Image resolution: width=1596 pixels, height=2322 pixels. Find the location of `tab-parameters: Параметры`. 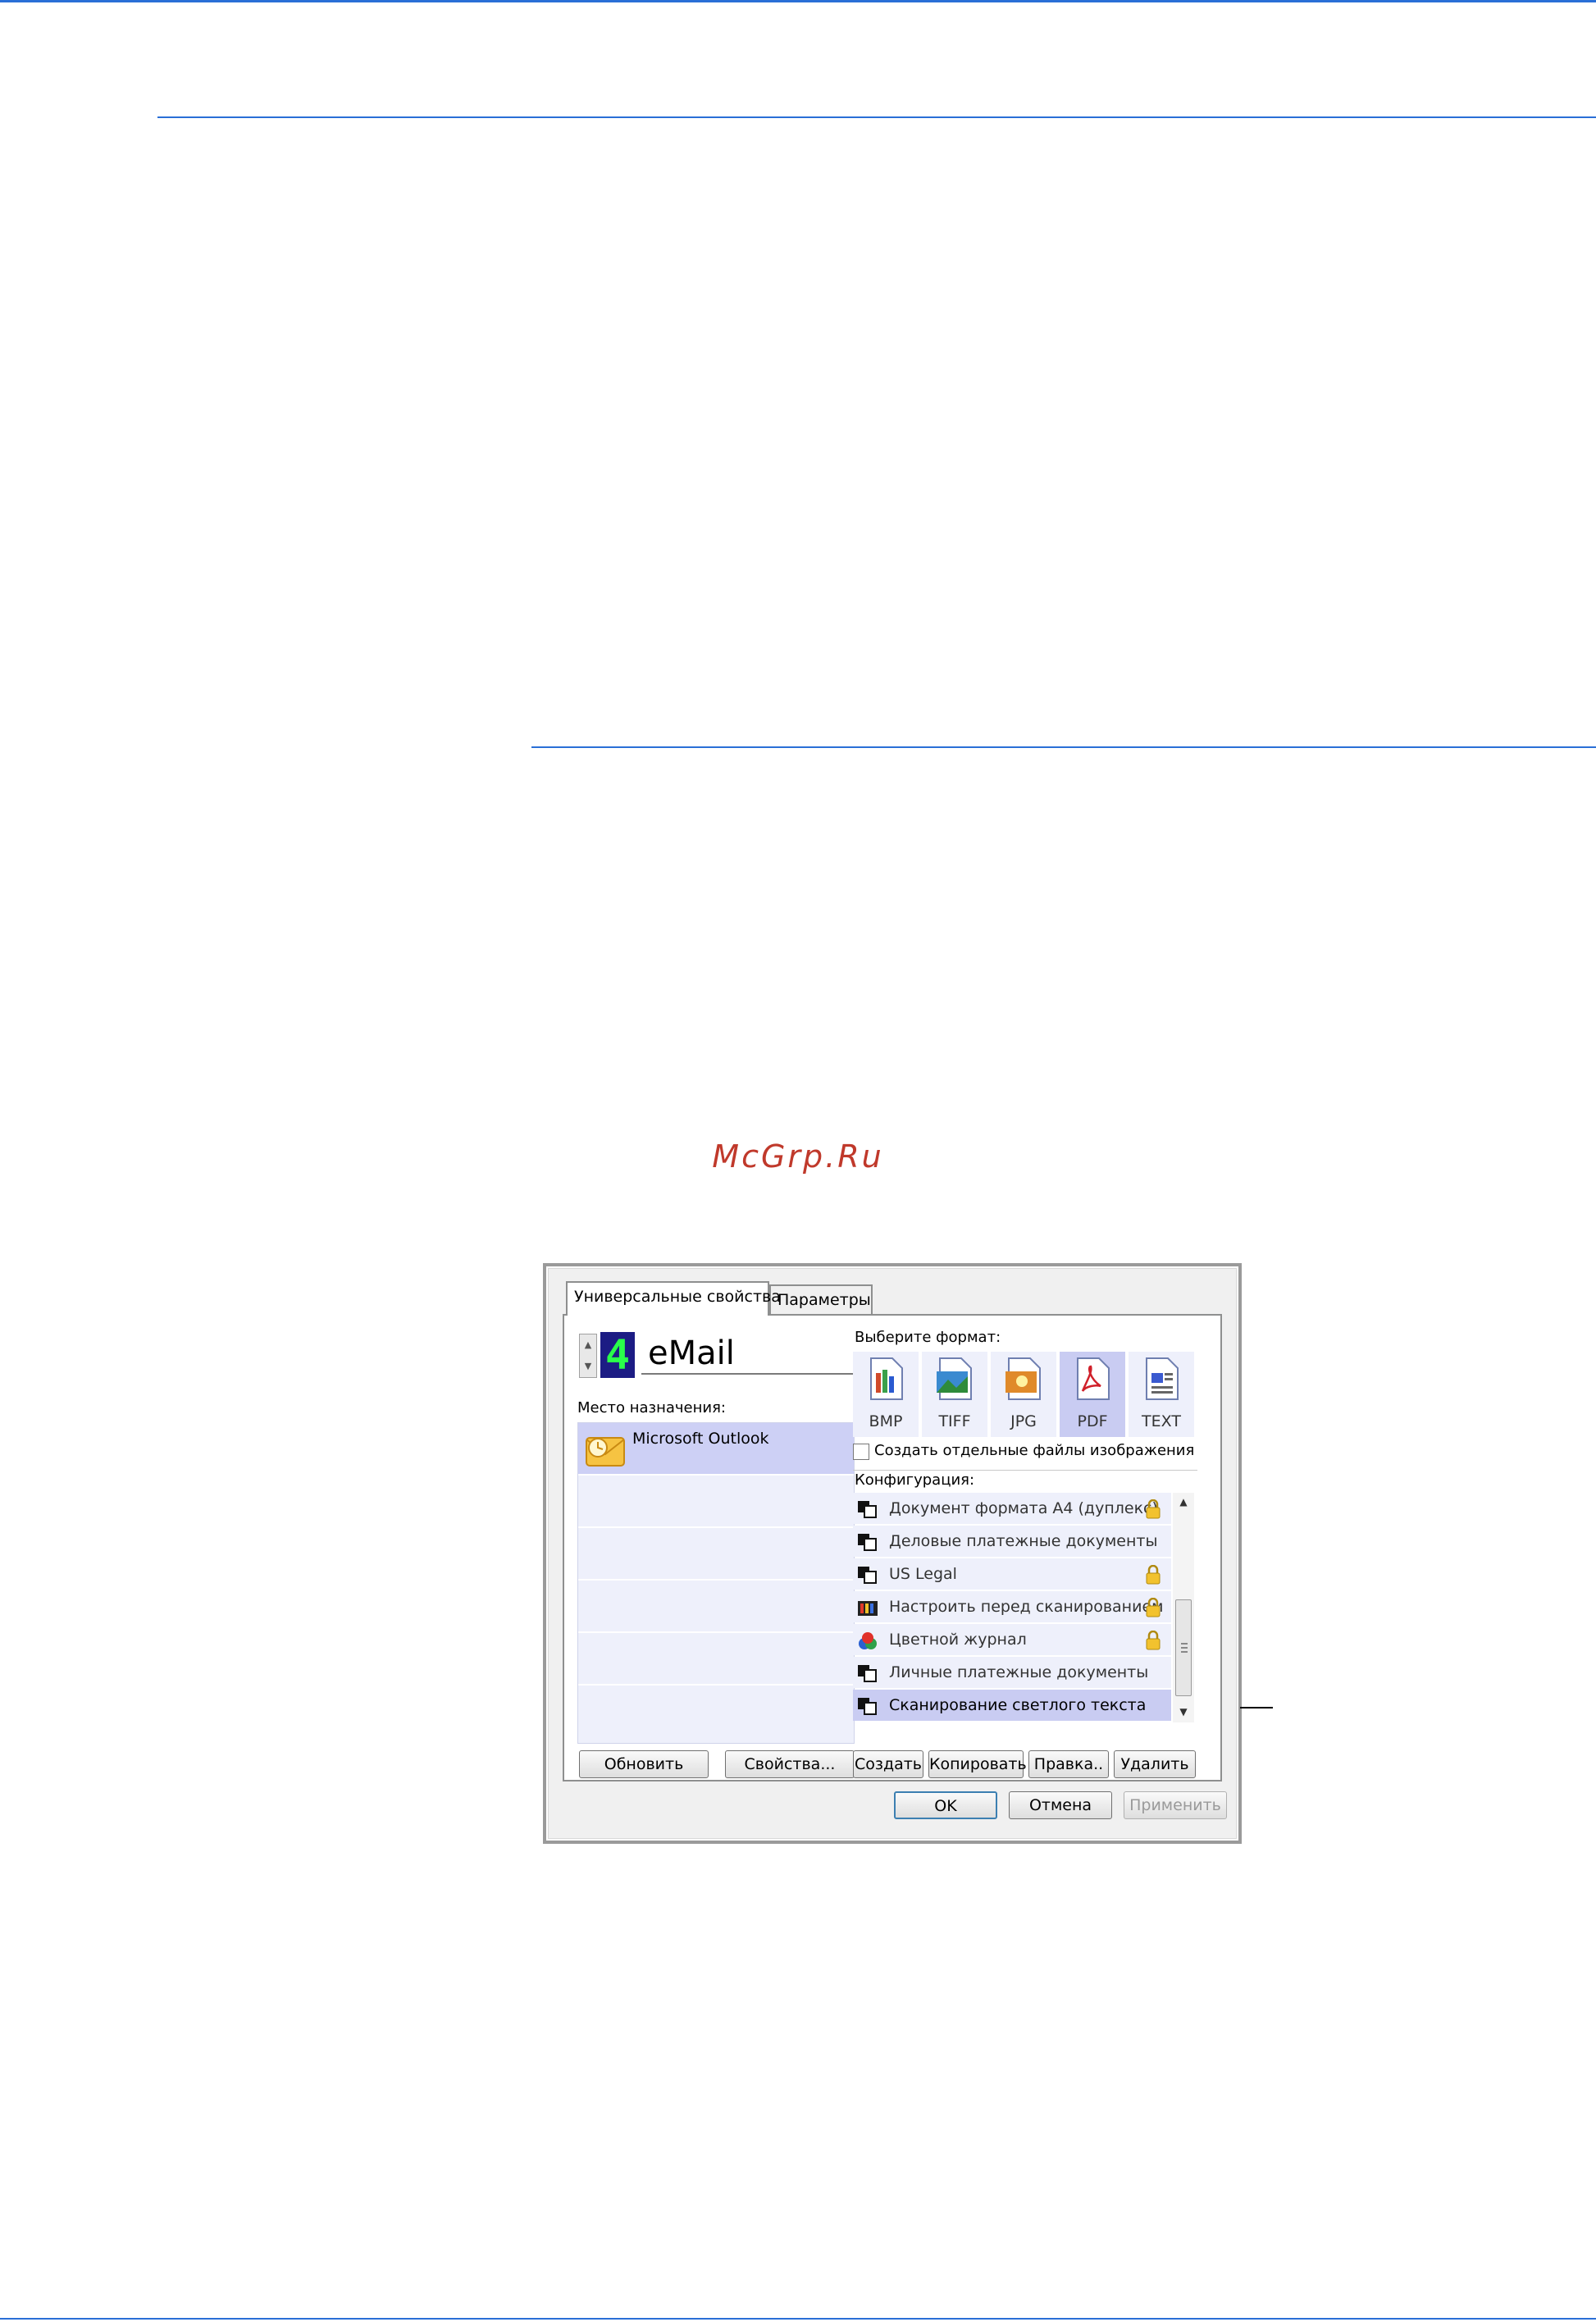

tab-parameters: Параметры is located at coordinates (821, 1299).